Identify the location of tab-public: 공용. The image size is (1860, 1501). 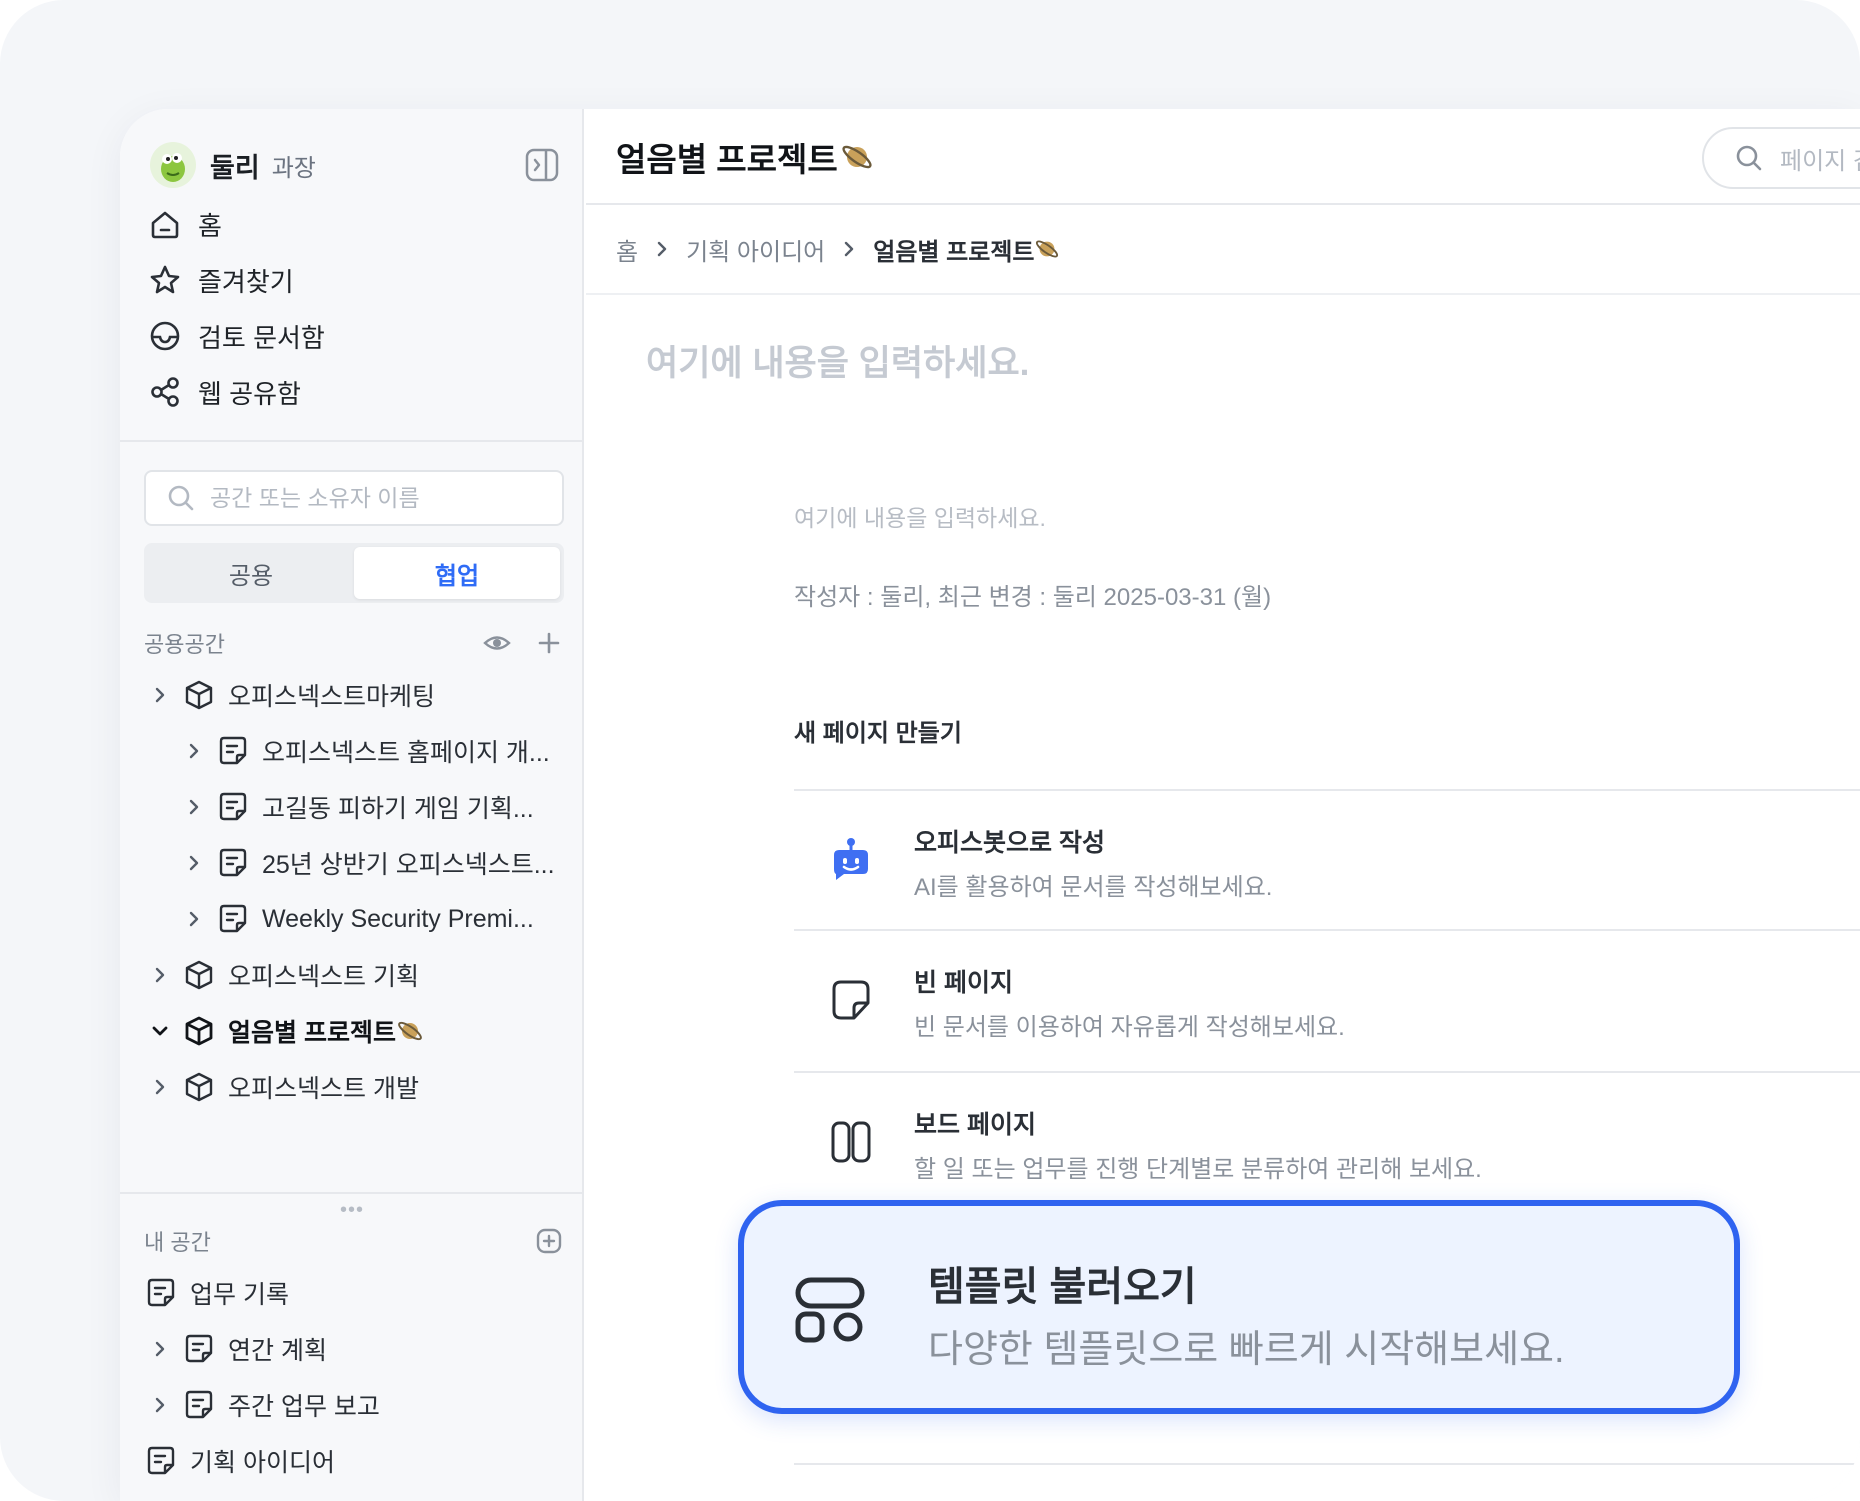
(251, 573).